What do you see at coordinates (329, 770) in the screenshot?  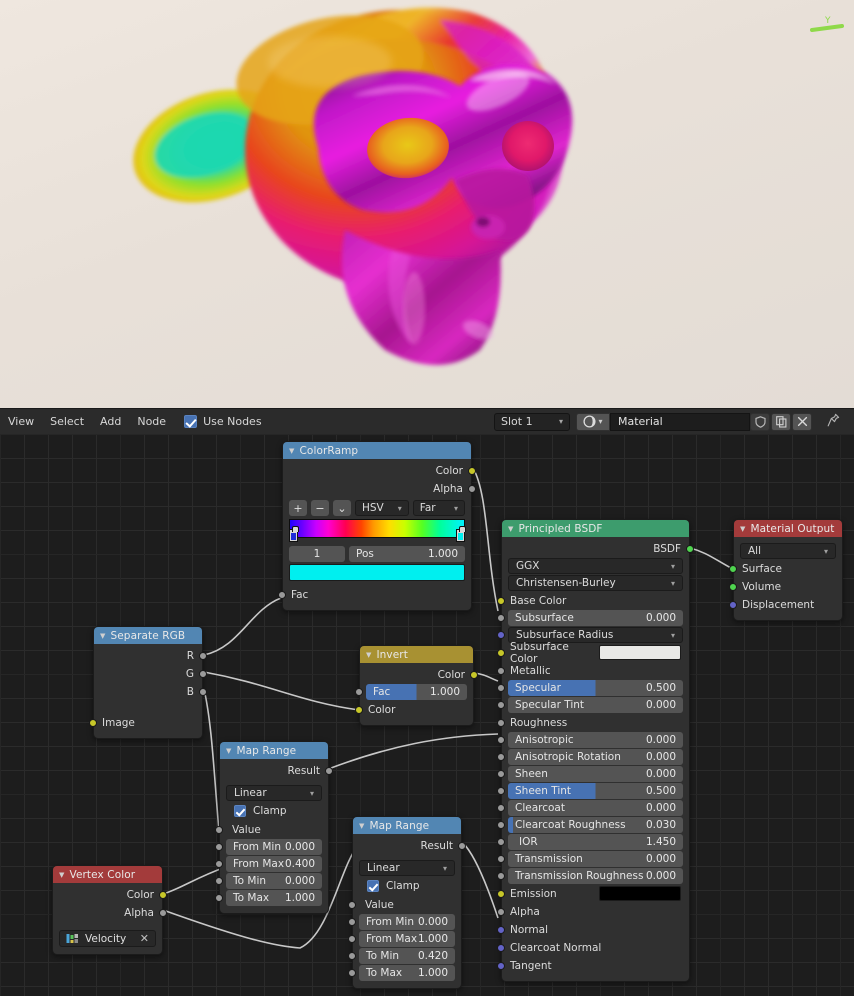 I see `socket-mr1-result-out` at bounding box center [329, 770].